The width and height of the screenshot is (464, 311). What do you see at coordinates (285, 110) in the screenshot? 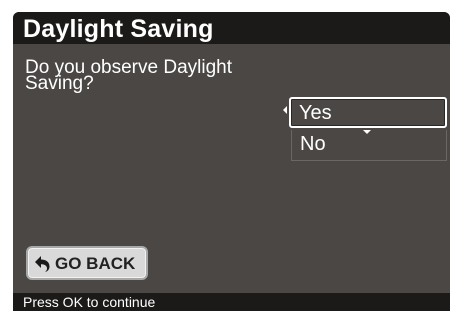
I see `selection-left-caret-icon` at bounding box center [285, 110].